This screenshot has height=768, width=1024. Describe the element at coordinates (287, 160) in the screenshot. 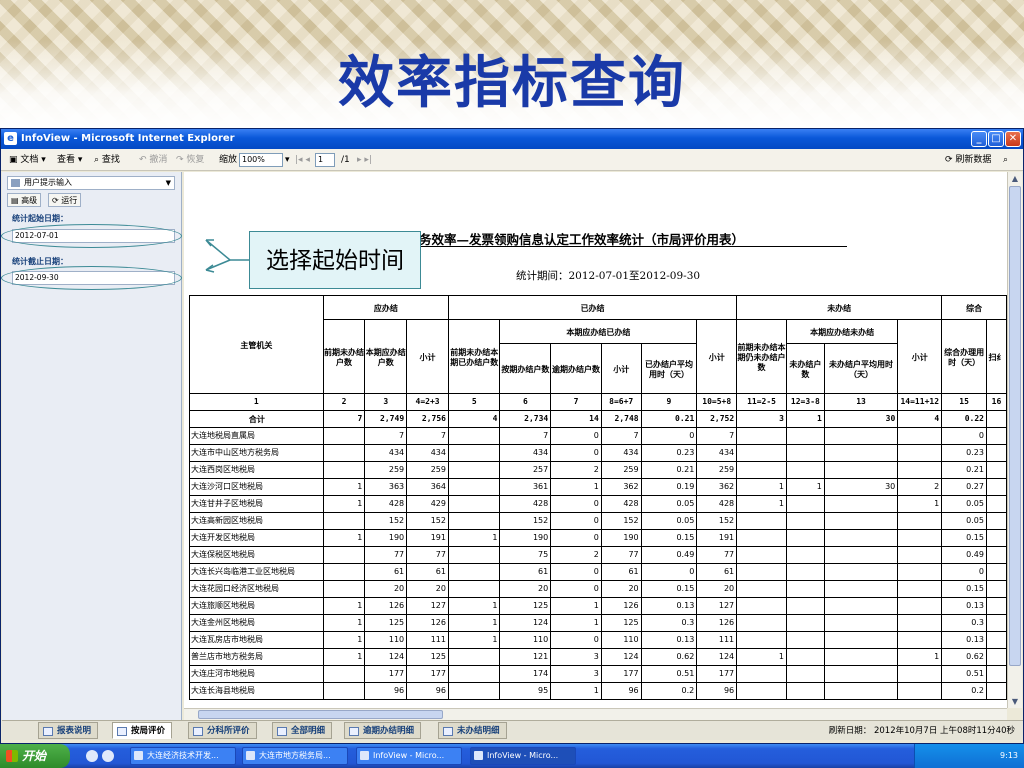

I see `zoom-dropdown-icon: ▾` at that location.